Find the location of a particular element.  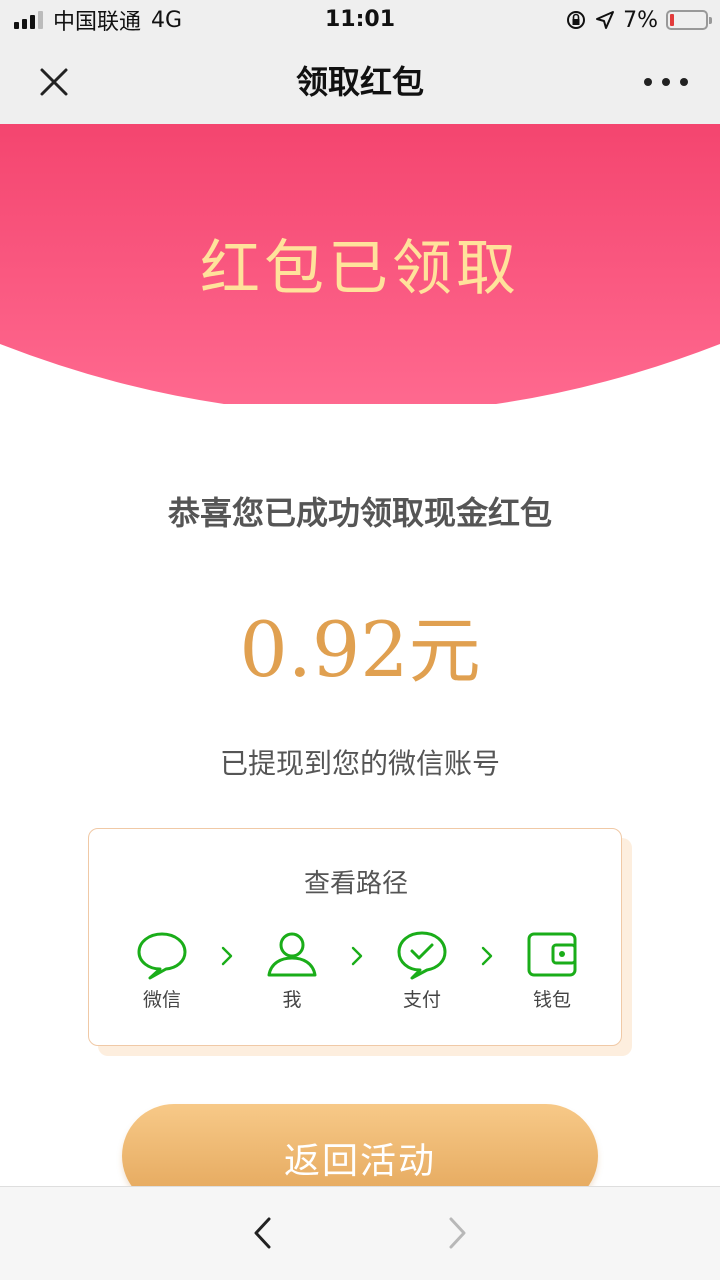

battery-icon is located at coordinates (689, 20).